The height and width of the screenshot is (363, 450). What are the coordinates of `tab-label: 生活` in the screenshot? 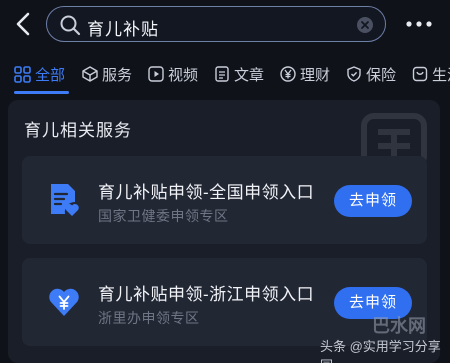 It's located at (441, 75).